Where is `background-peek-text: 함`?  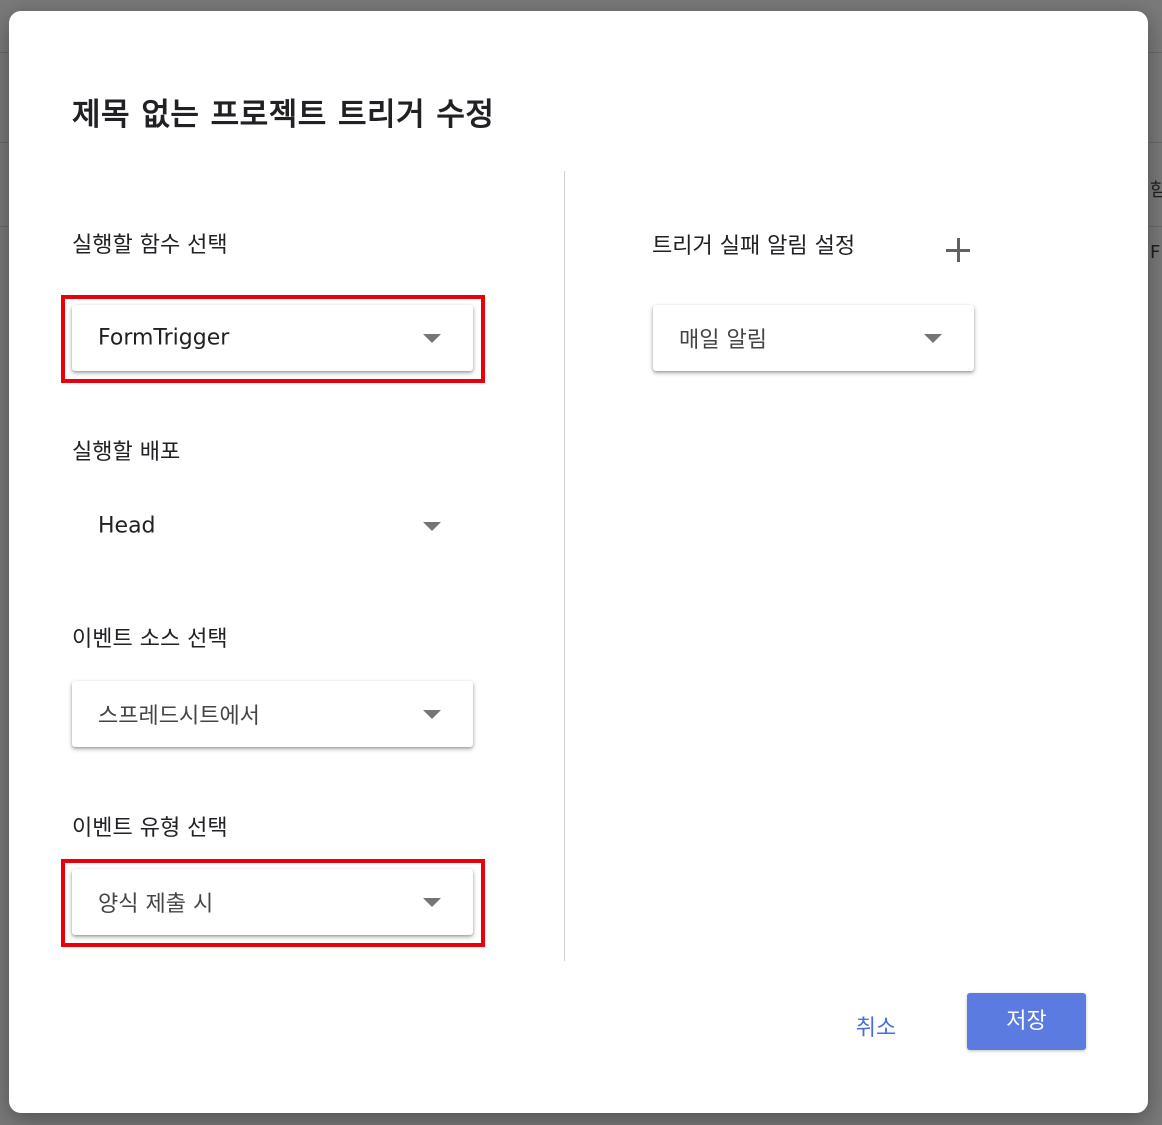
background-peek-text: 함 is located at coordinates (1156, 190).